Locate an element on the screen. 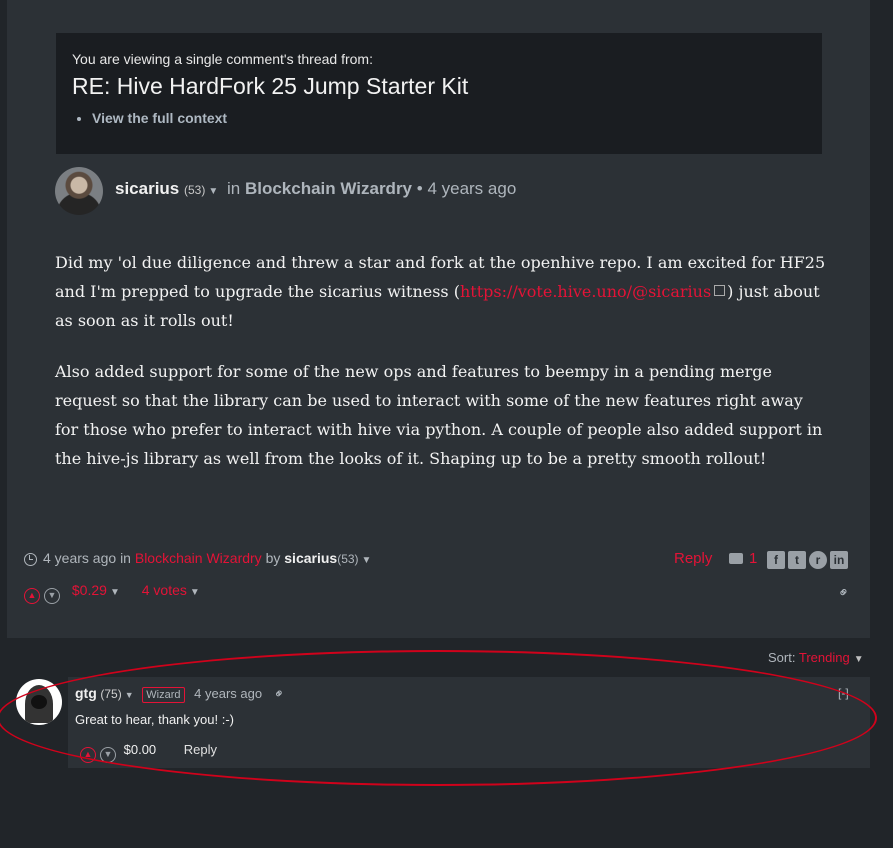 The height and width of the screenshot is (848, 893). clock-icon is located at coordinates (30, 559).